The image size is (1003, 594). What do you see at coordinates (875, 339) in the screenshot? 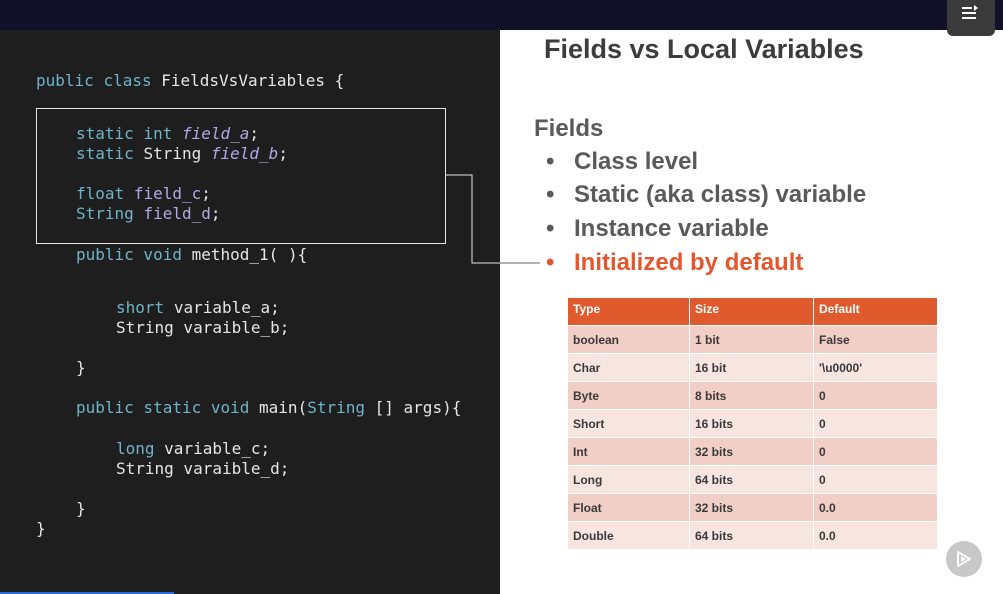
I see `table-cell: False` at bounding box center [875, 339].